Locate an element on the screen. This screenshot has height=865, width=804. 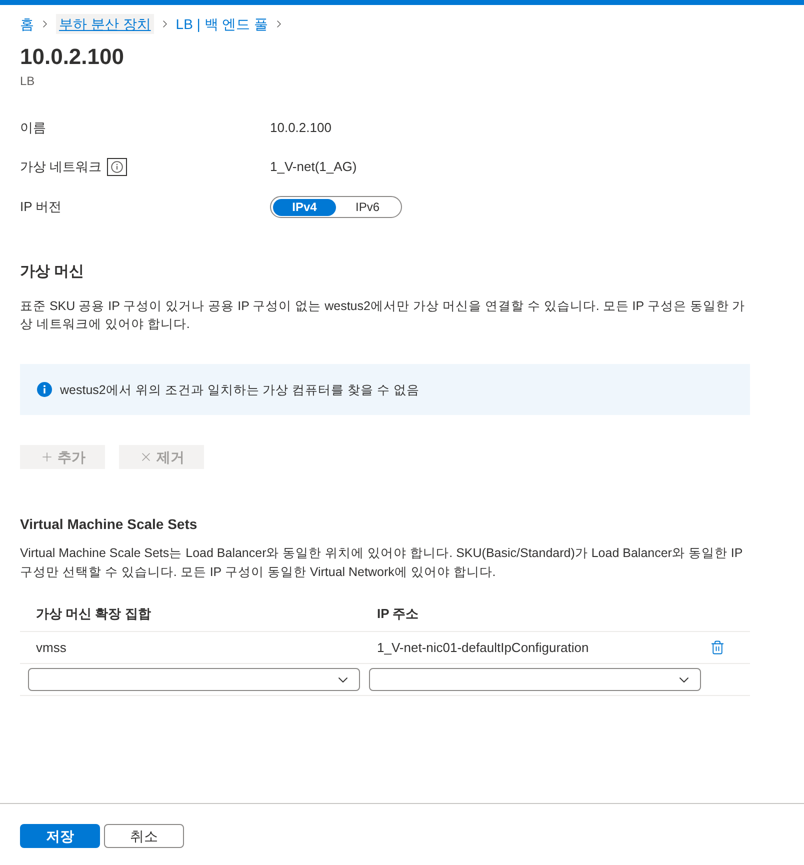
toggle-option: IPv4 is located at coordinates (304, 207).